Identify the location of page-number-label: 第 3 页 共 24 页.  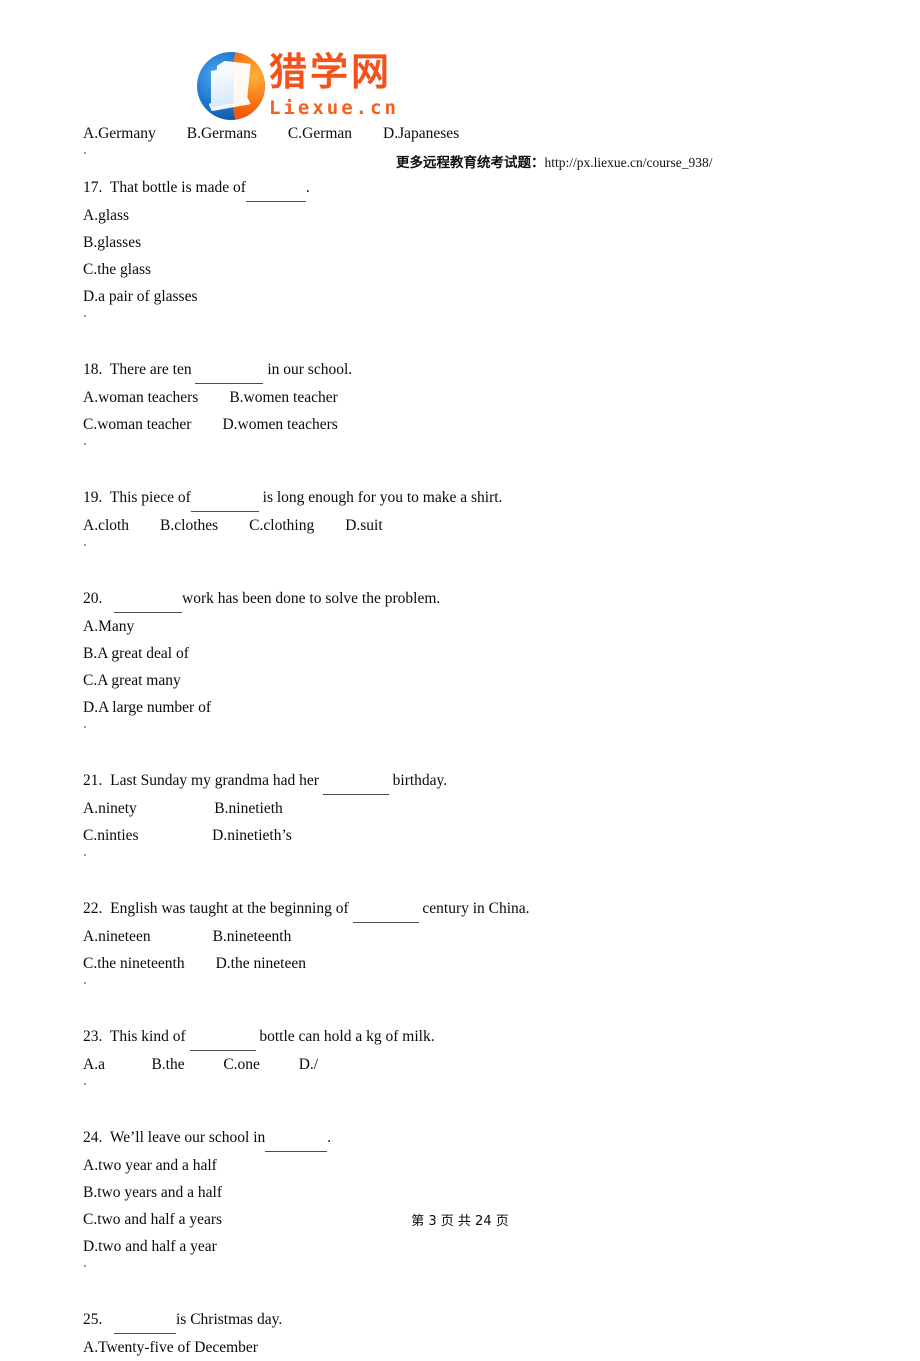
(460, 1221).